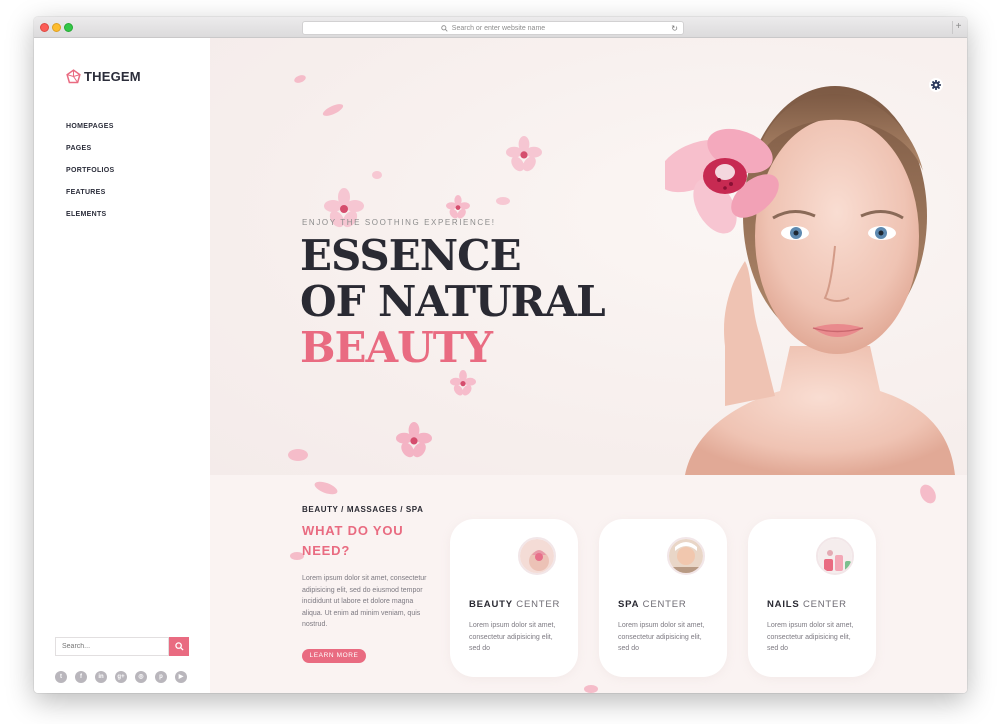 Image resolution: width=1000 pixels, height=724 pixels. What do you see at coordinates (90, 199) in the screenshot?
I see `nav-item-features: FEATURES` at bounding box center [90, 199].